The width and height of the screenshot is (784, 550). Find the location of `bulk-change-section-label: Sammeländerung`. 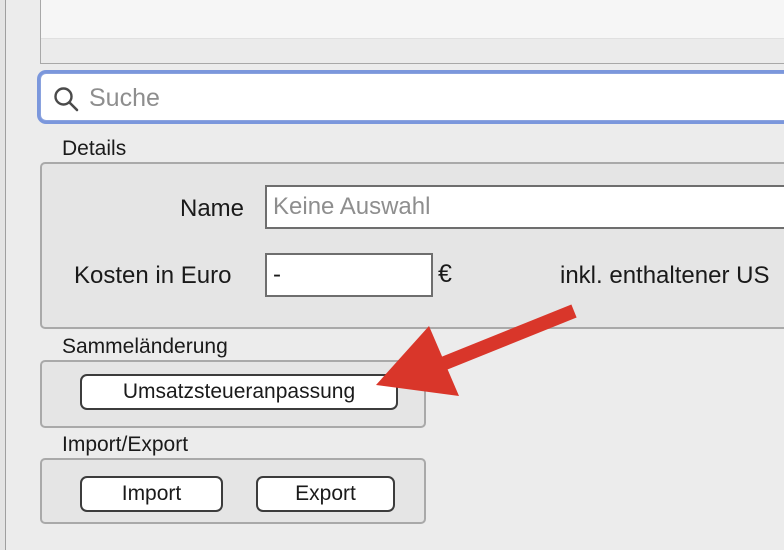

bulk-change-section-label: Sammeländerung is located at coordinates (145, 346).